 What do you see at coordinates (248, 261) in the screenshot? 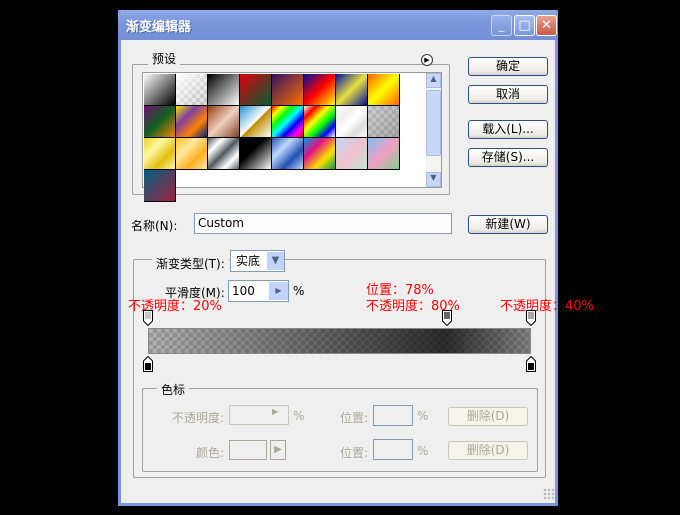
I see `gradient-type-value: 实底` at bounding box center [248, 261].